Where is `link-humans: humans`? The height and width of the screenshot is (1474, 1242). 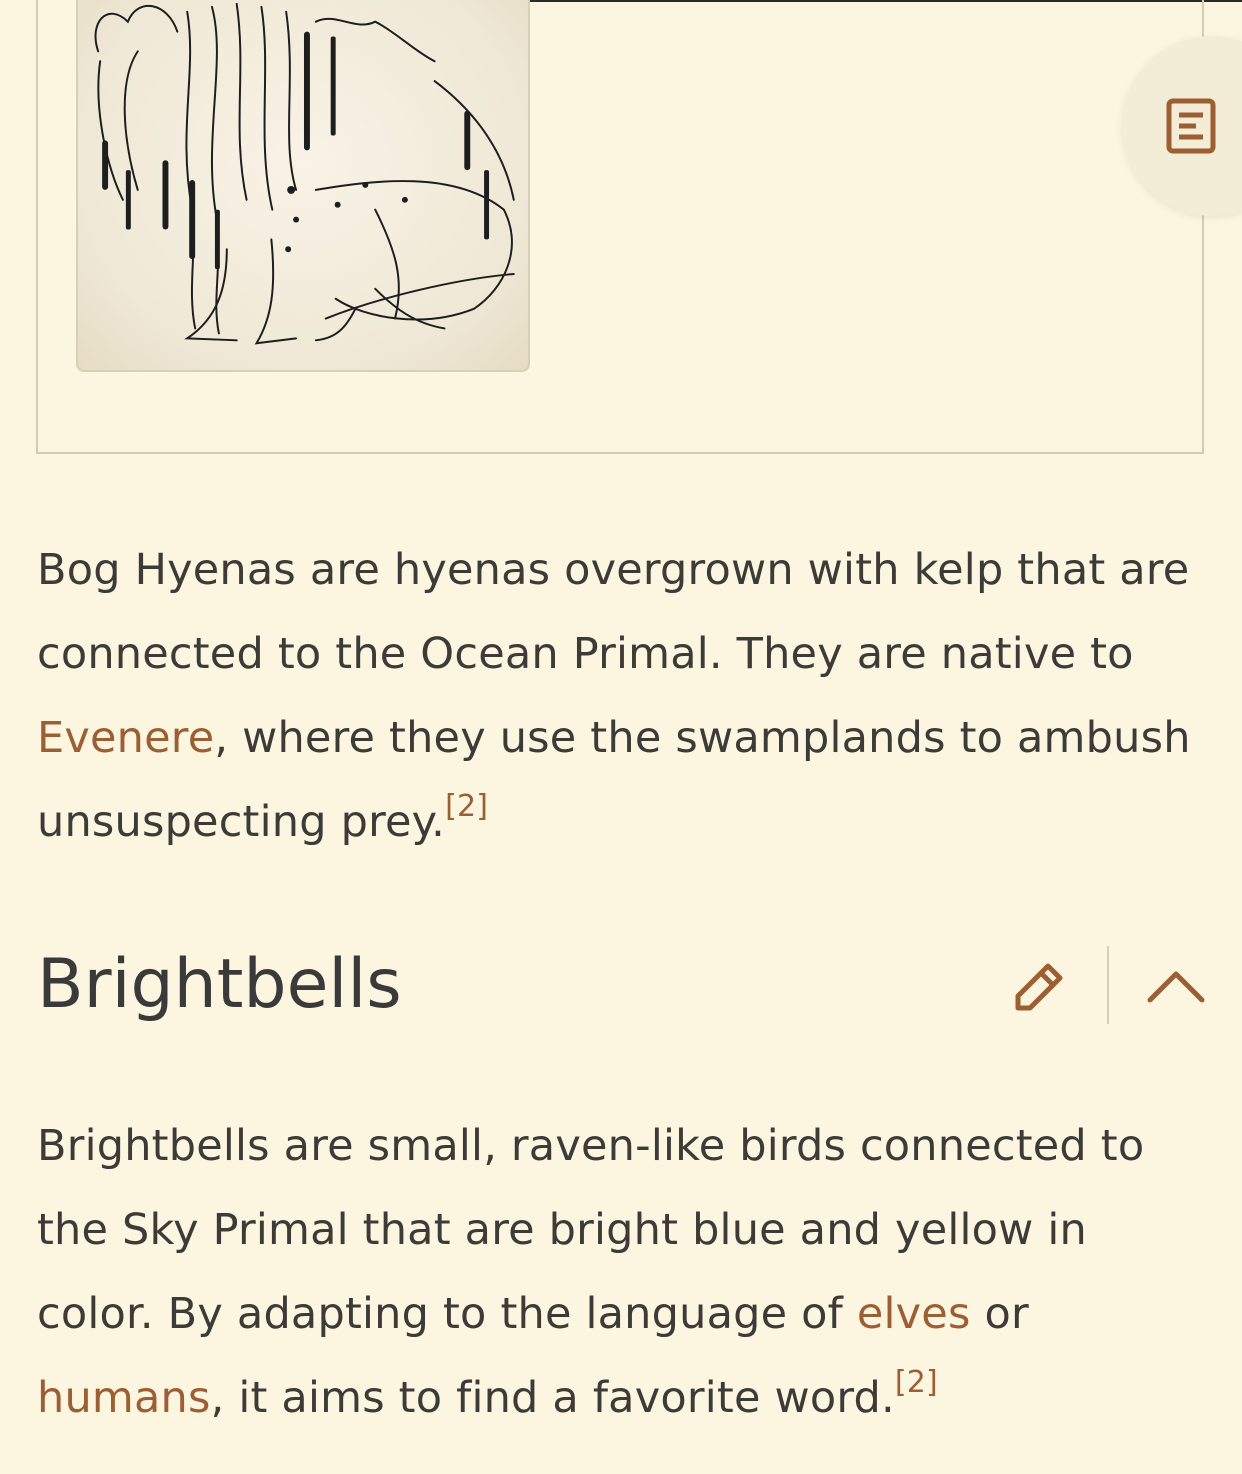
link-humans: humans is located at coordinates (124, 1398).